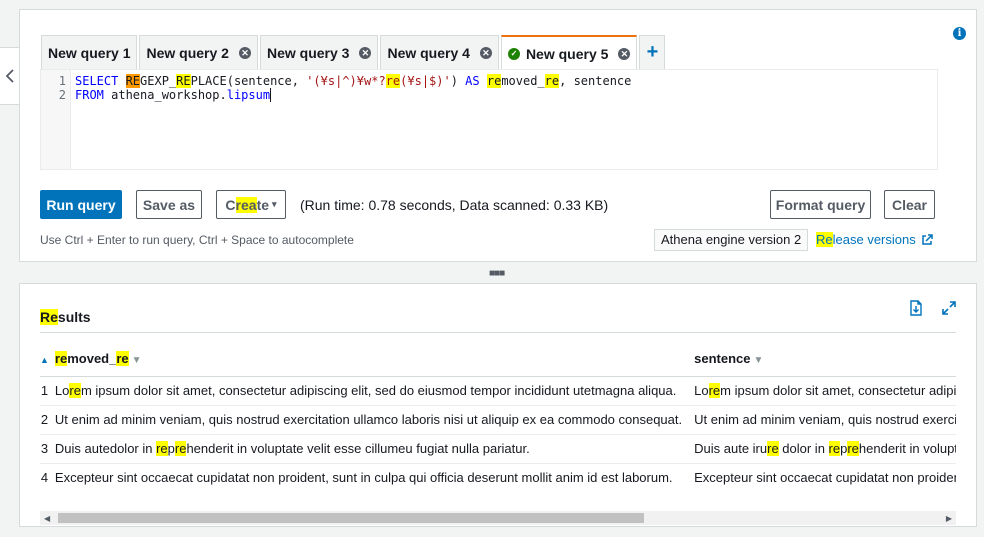 Image resolution: width=984 pixels, height=537 pixels. I want to click on chevron-down-icon: ▾, so click(274, 204).